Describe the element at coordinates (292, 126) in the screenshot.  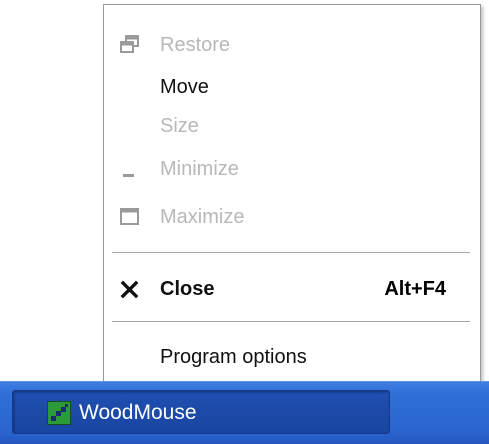
I see `menu-item-size: Size` at that location.